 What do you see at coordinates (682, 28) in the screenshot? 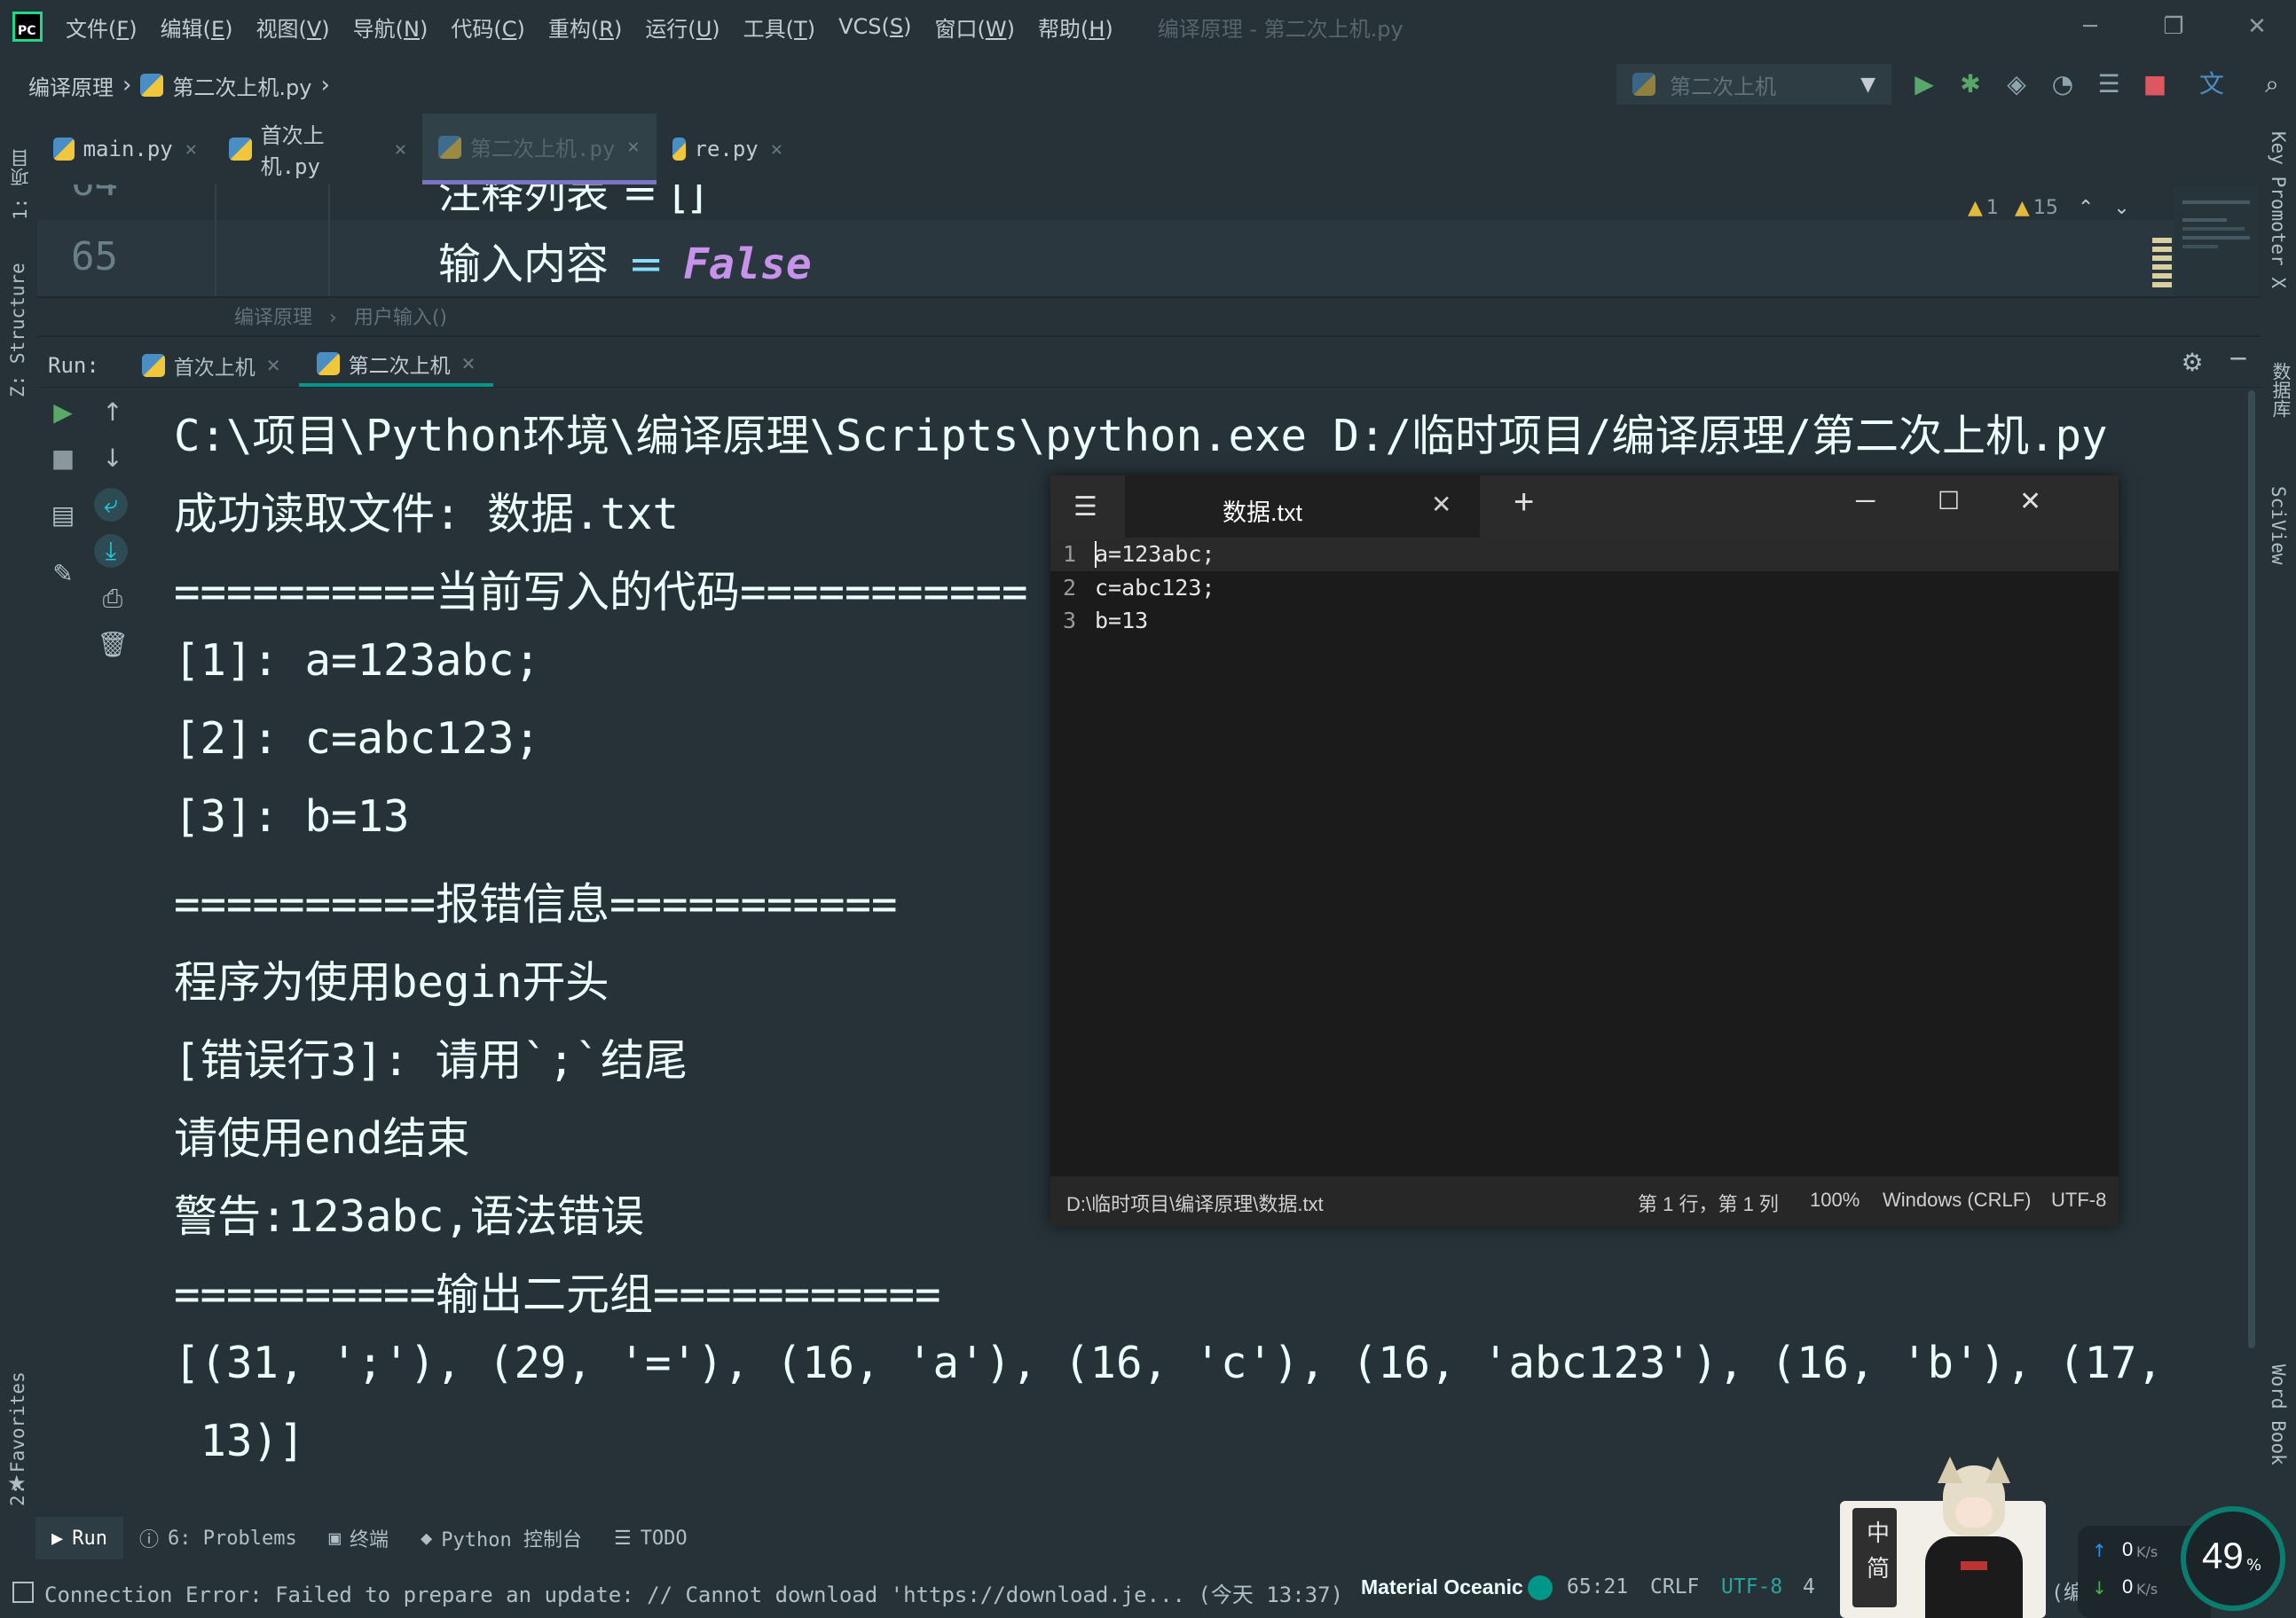
I see `menu-run: 运行(U)` at bounding box center [682, 28].